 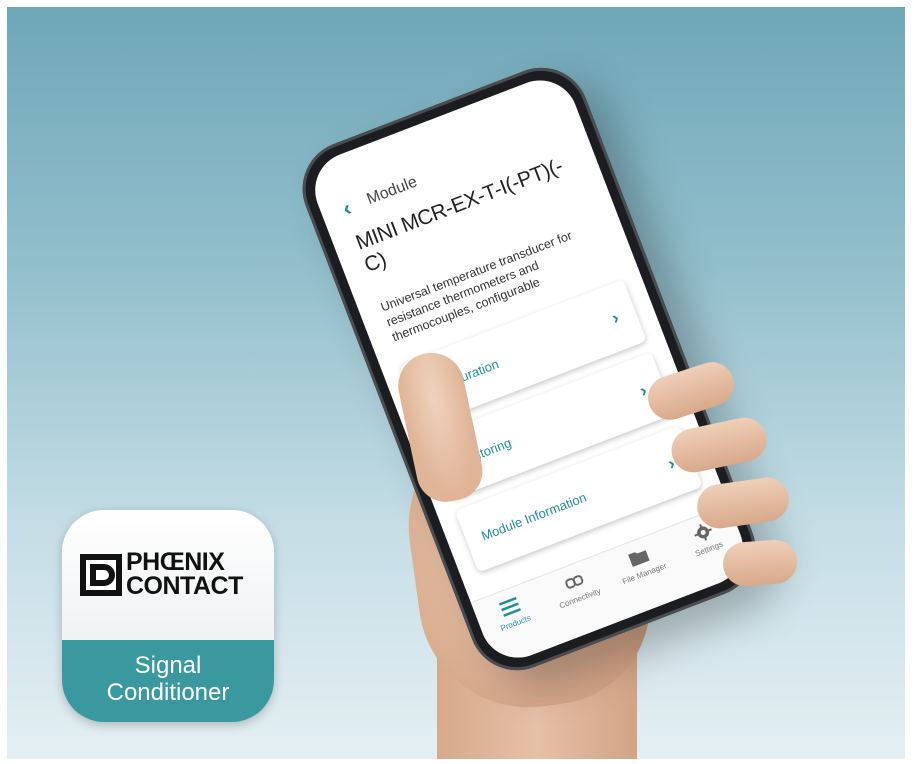 What do you see at coordinates (168, 692) in the screenshot?
I see `app-name-line-2: Conditioner` at bounding box center [168, 692].